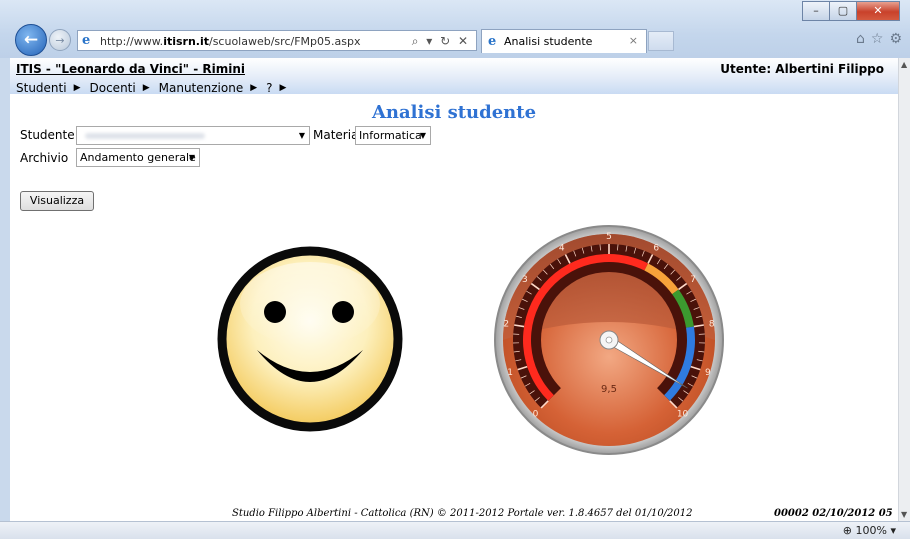 The image size is (910, 539). Describe the element at coordinates (48, 88) in the screenshot. I see `menu-item-studenti: Studenti ▶` at that location.